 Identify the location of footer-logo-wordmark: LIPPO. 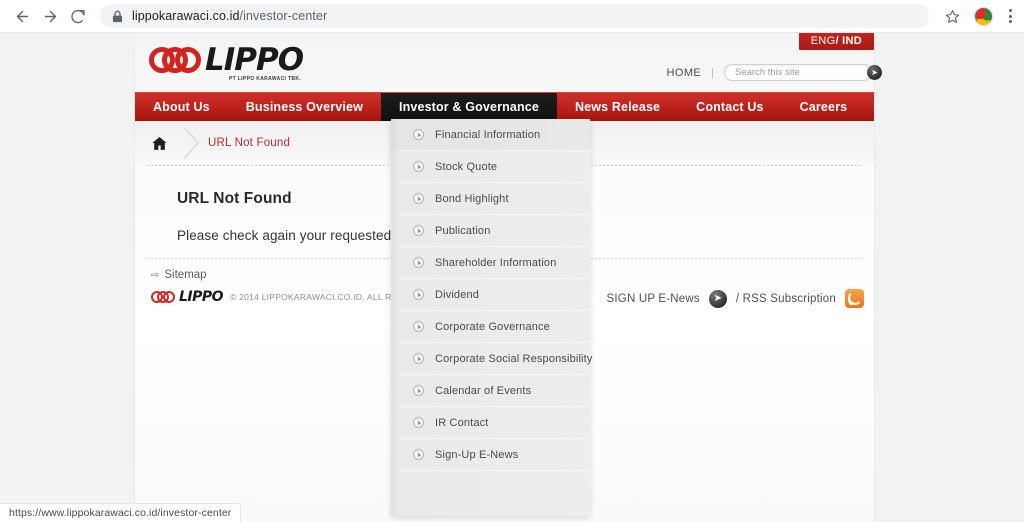
(201, 297).